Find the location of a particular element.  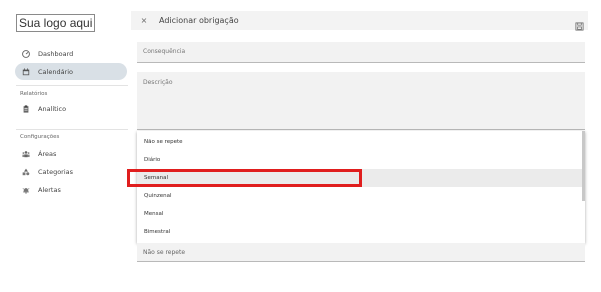

close-button: × is located at coordinates (144, 20).